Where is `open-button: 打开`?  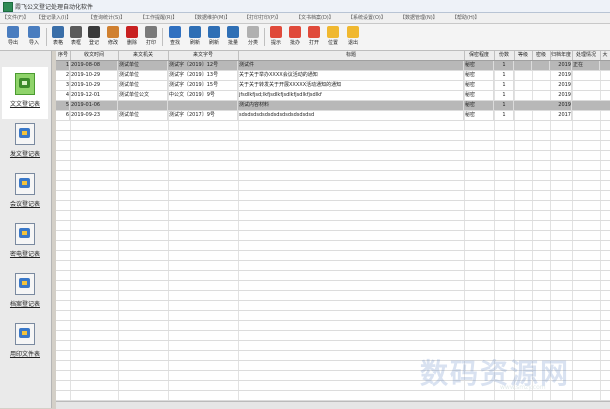
open-button: 打开 is located at coordinates (314, 37).